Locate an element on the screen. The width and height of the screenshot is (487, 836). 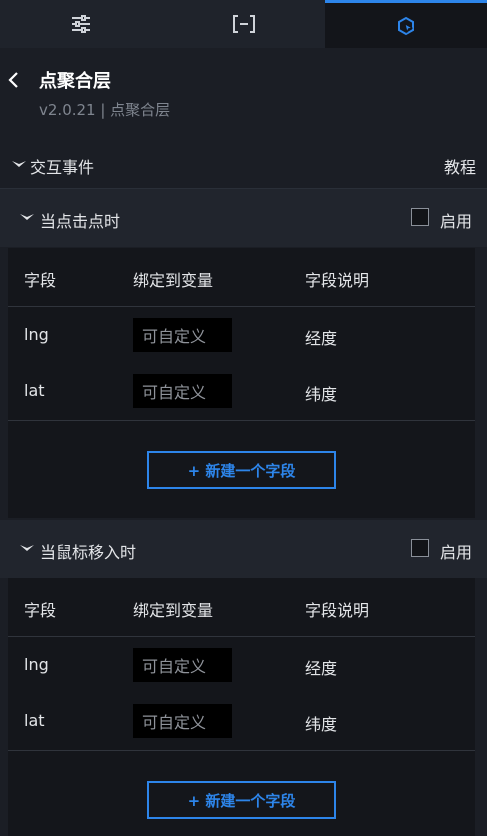
sliders-icon is located at coordinates (81, 24).